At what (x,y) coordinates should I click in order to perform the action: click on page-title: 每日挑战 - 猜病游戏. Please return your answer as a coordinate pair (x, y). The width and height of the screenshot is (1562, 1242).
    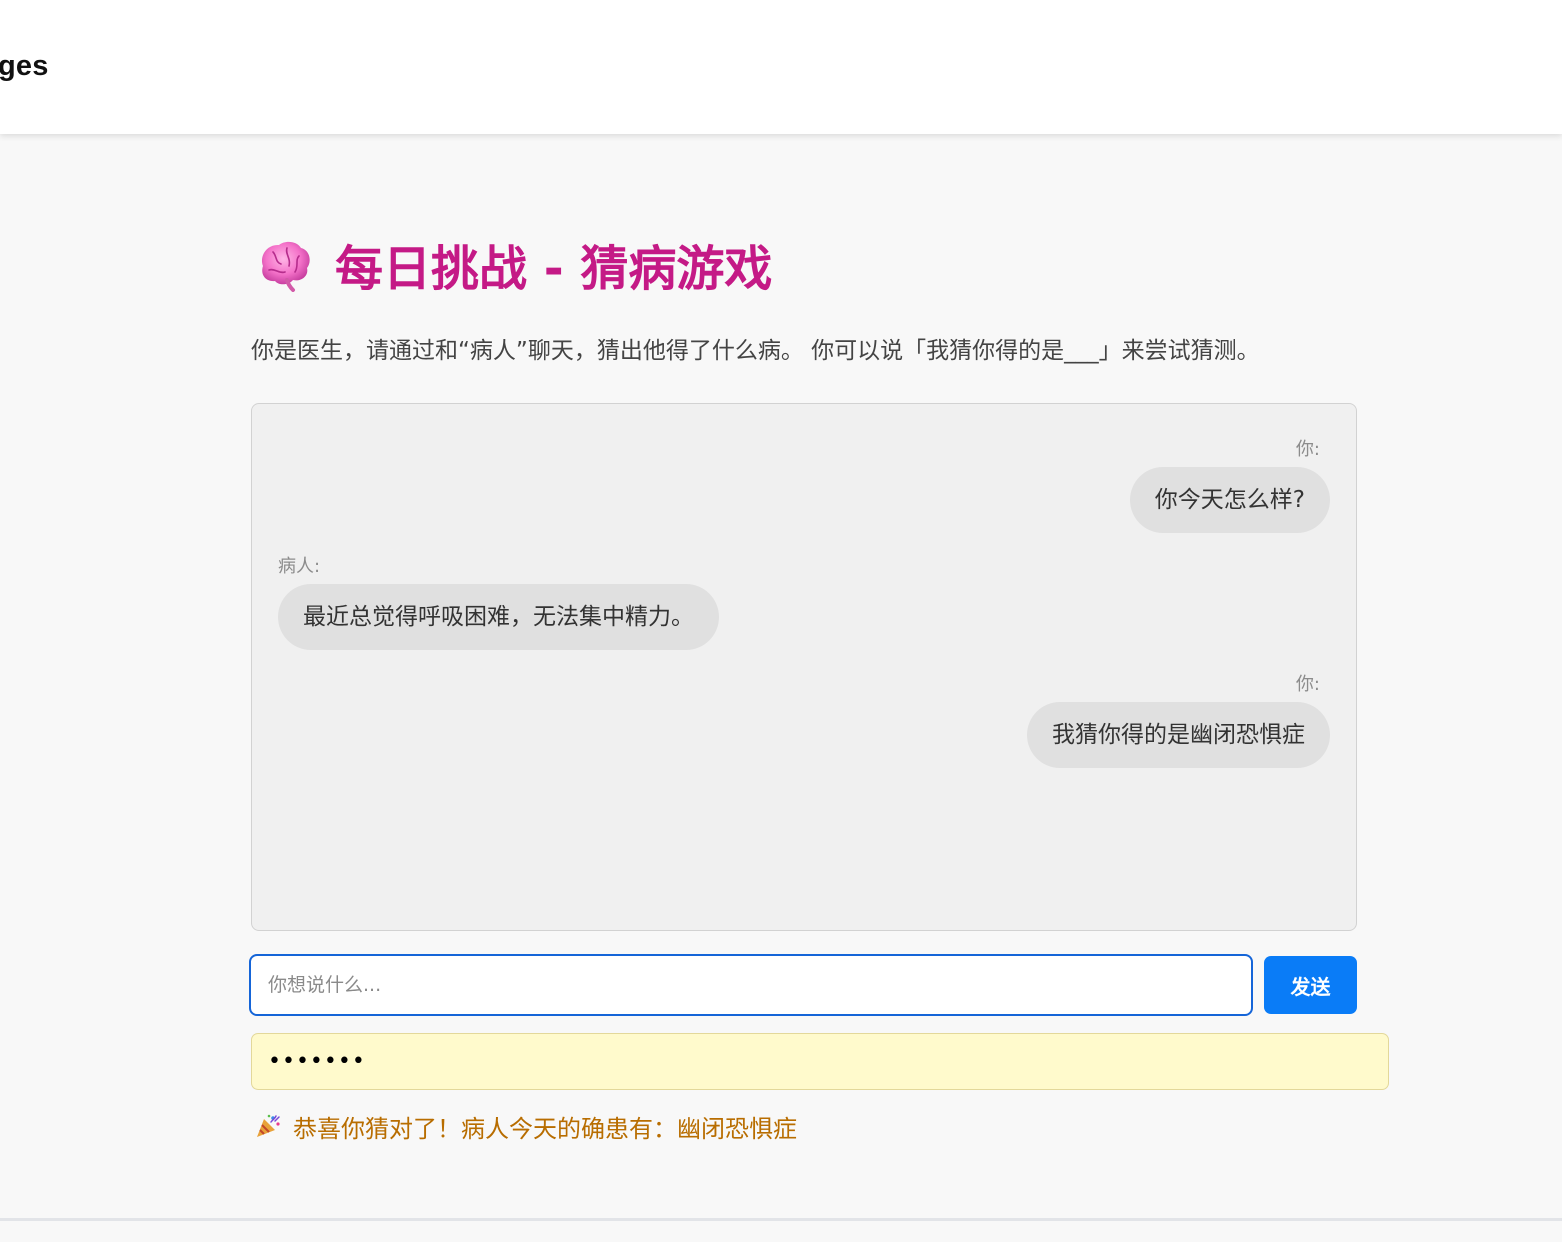
    Looking at the image, I should click on (513, 264).